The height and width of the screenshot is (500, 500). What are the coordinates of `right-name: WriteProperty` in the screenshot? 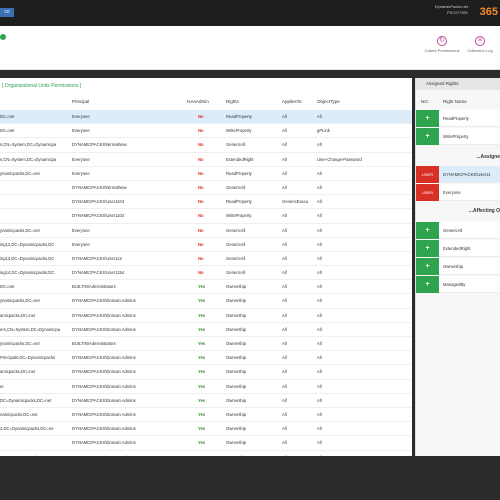 It's located at (456, 136).